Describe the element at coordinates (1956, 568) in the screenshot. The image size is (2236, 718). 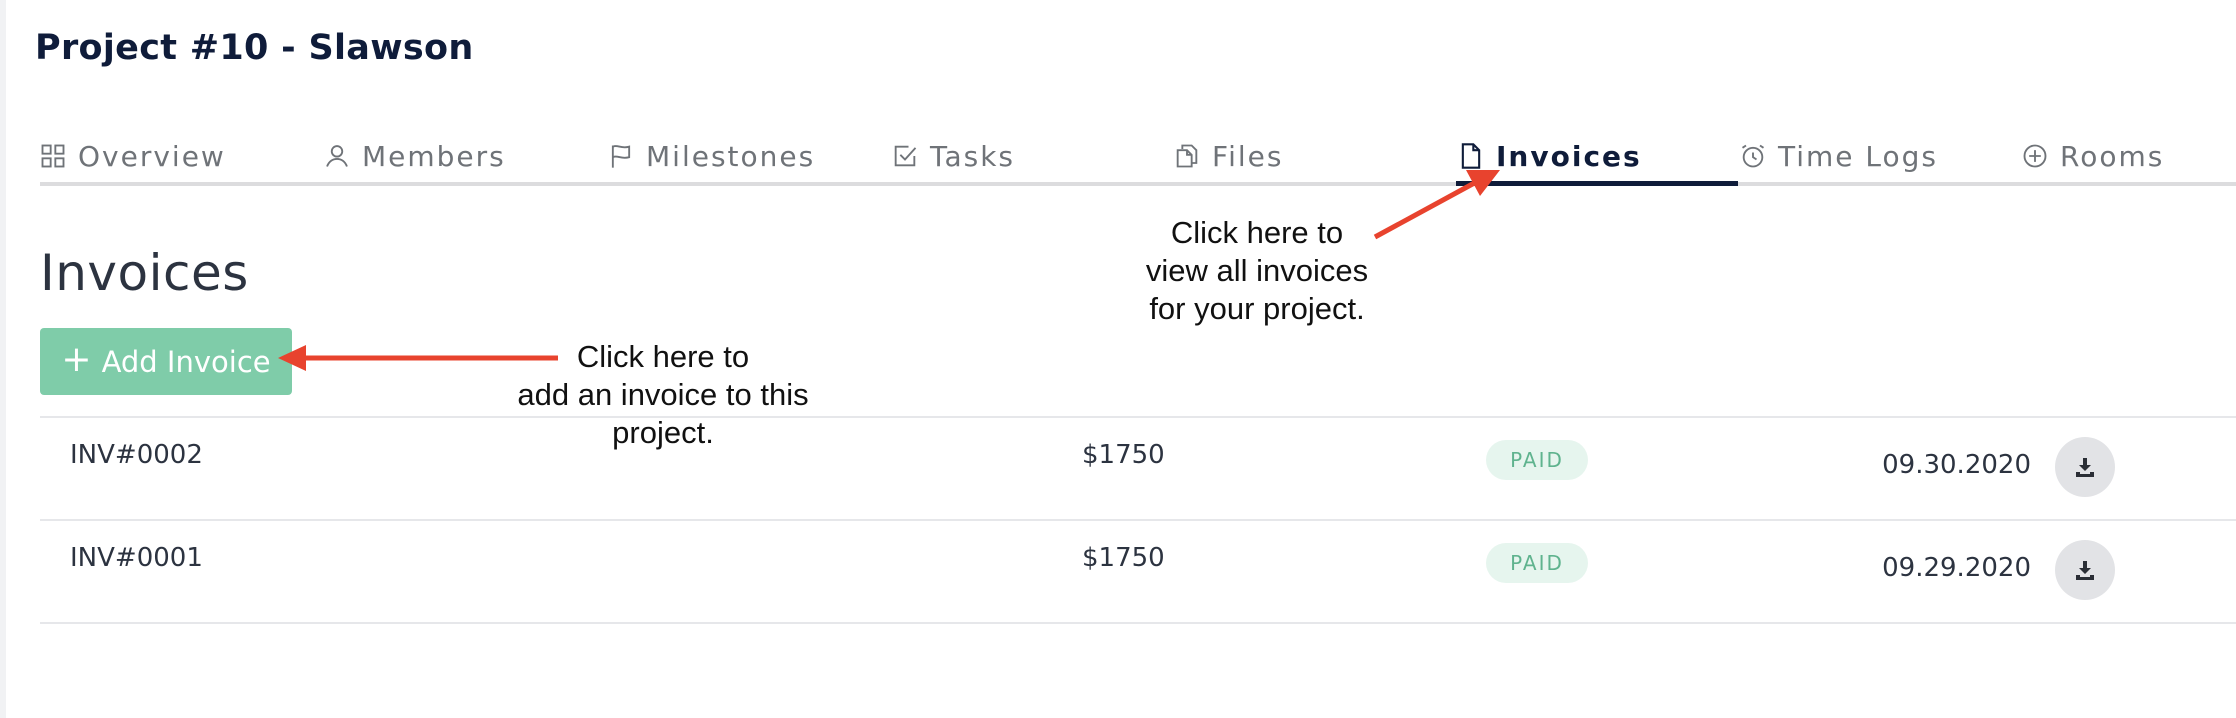
I see `invoice-date: 09.29.2020` at that location.